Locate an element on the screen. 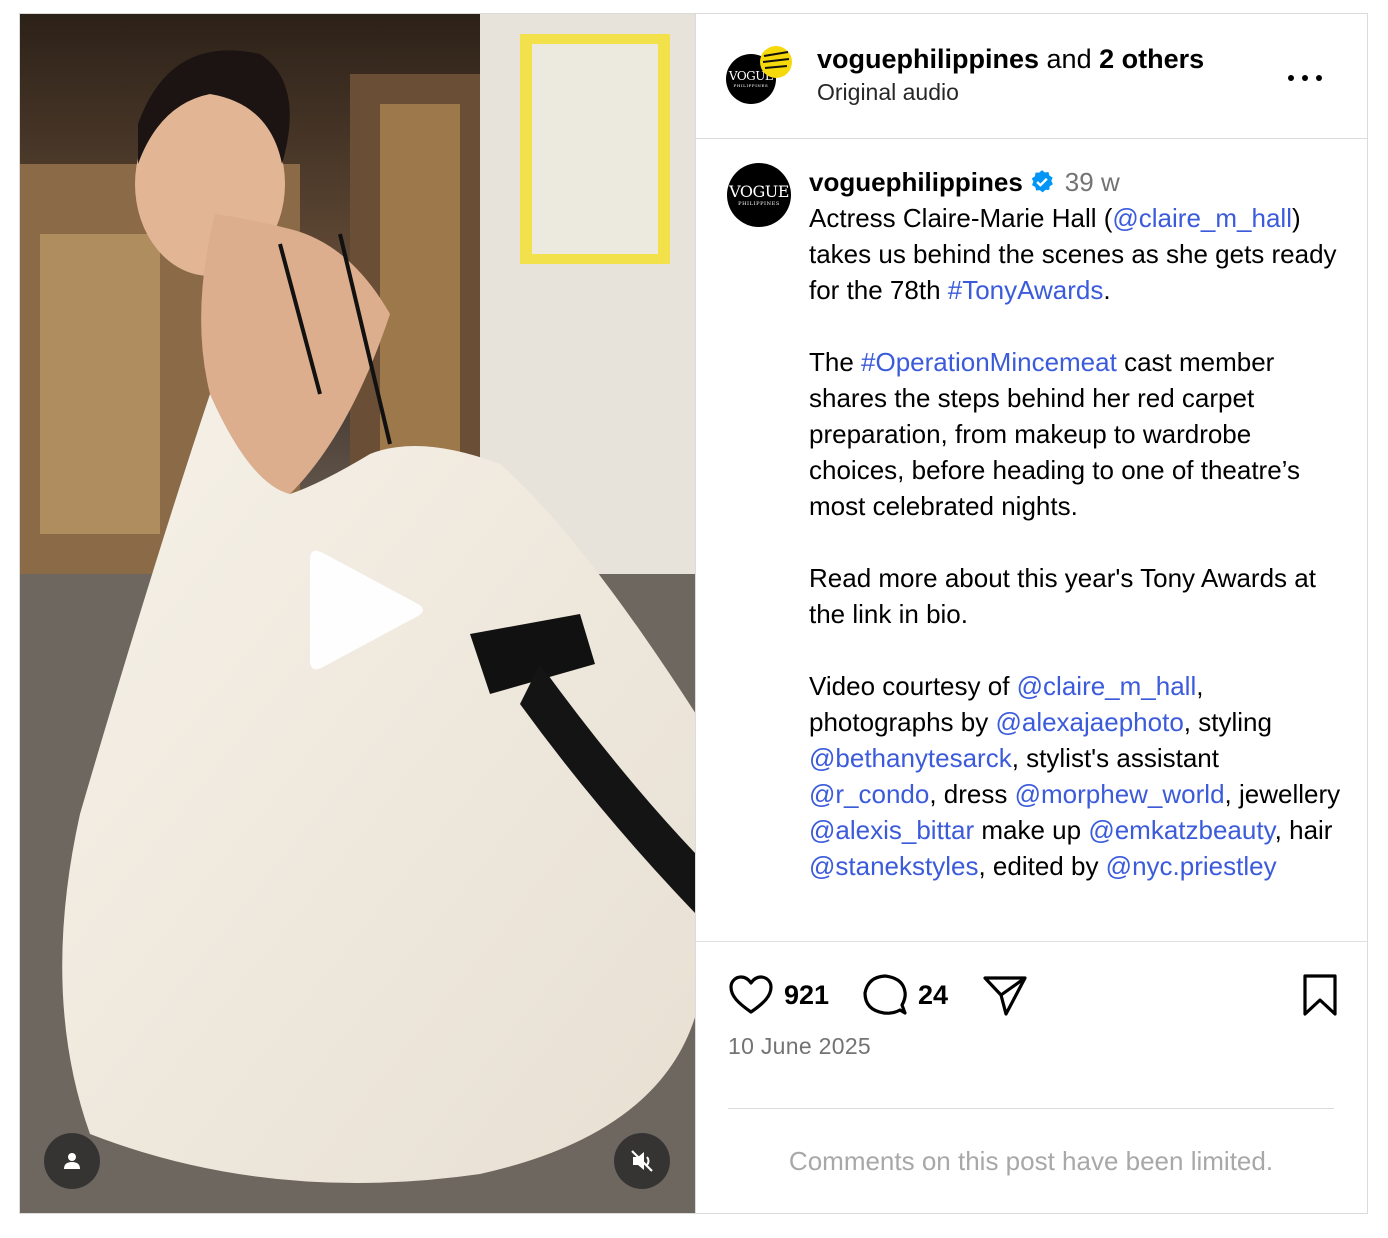 This screenshot has width=1388, height=1238. caption-avatar: VOGUE PHILIPPINES is located at coordinates (759, 195).